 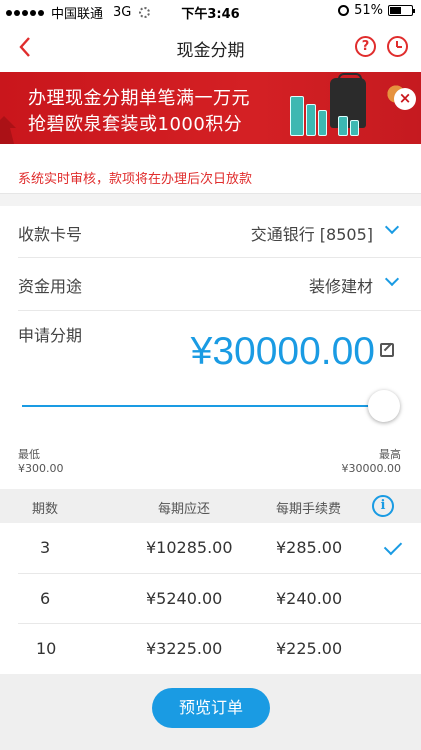 I want to click on header-payment: 每期应还, so click(x=184, y=509).